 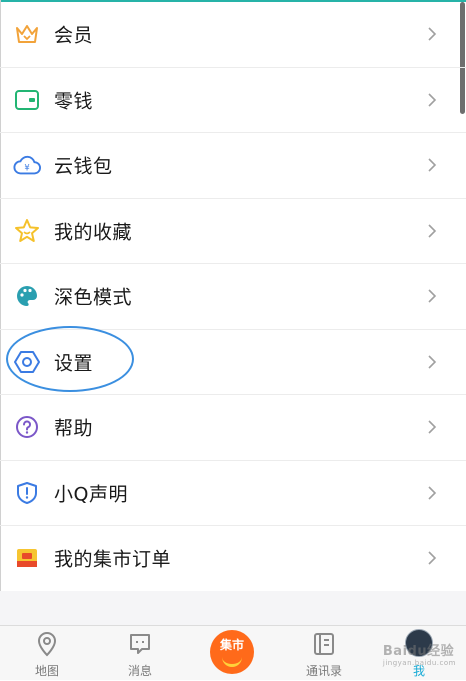 I want to click on menu-item-dark-mode: 深色模式, so click(x=233, y=297).